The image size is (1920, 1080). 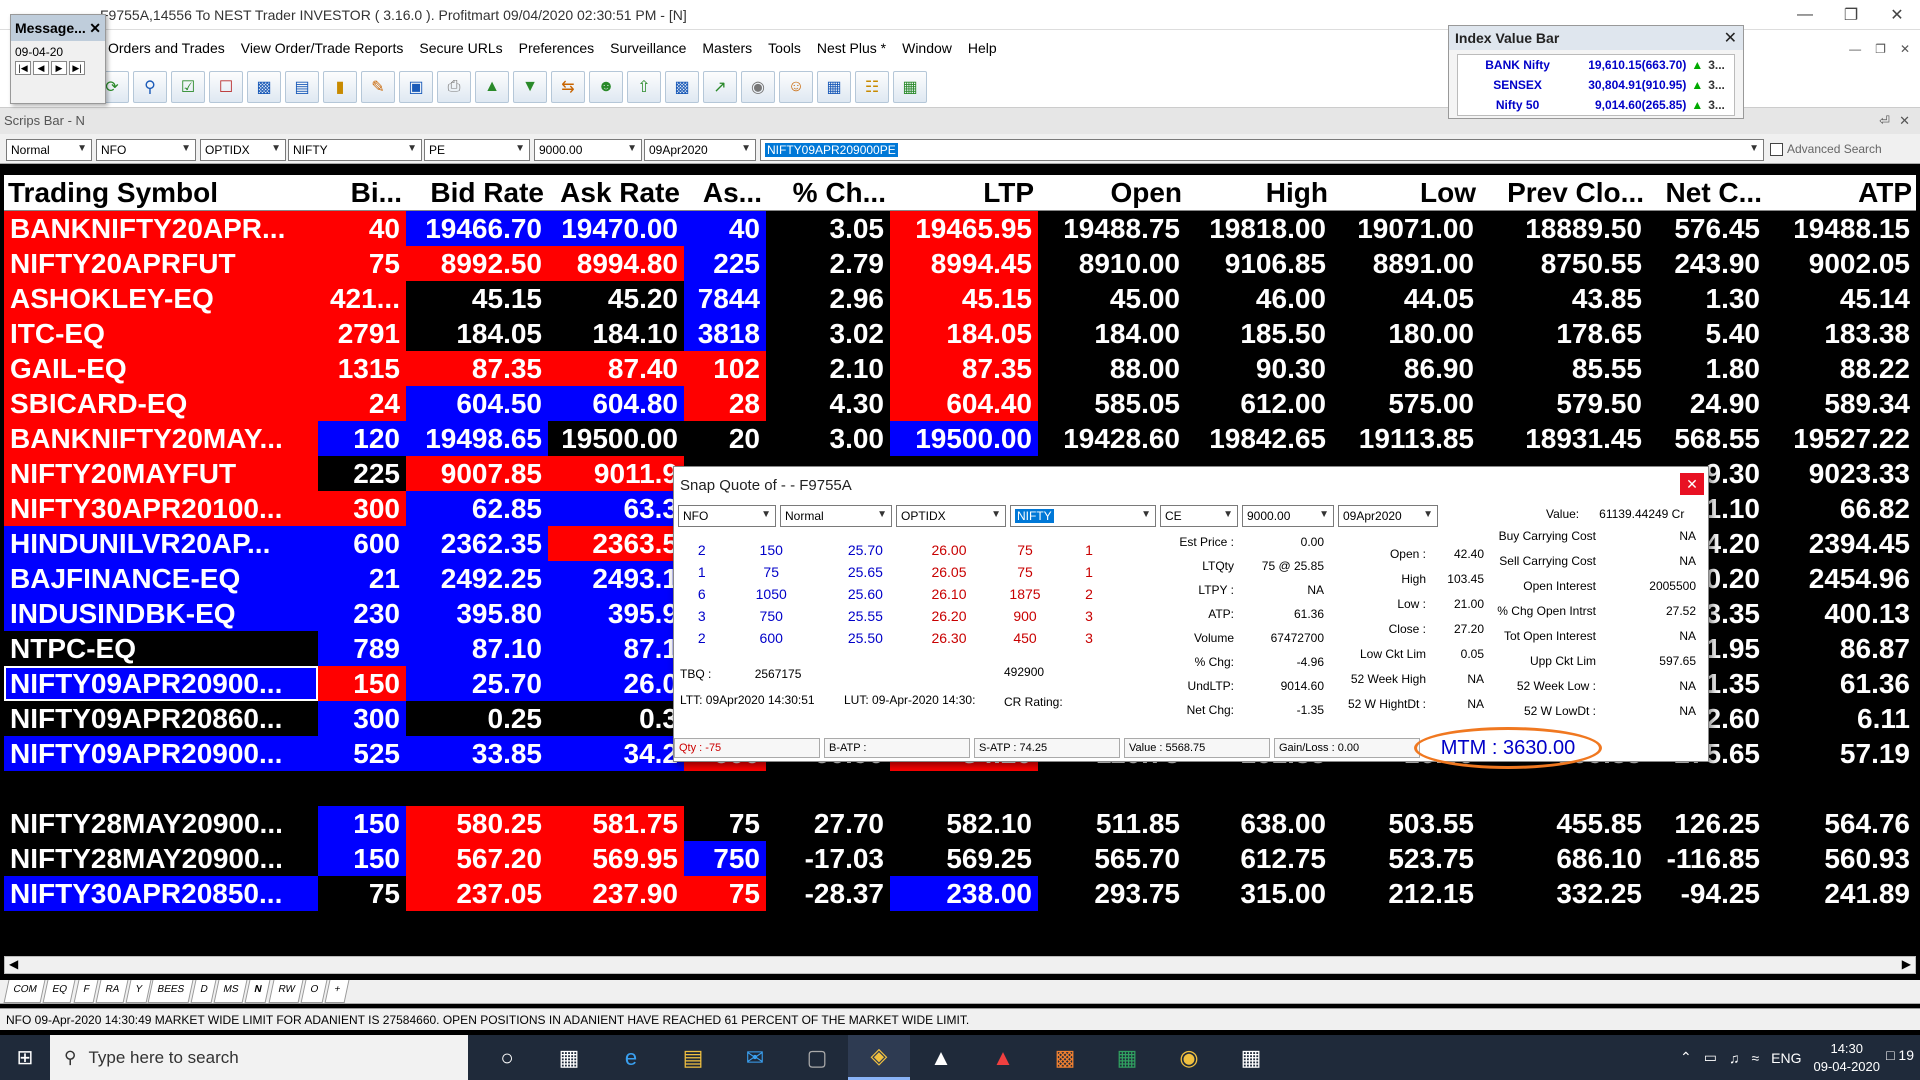 What do you see at coordinates (477, 192) in the screenshot?
I see `column-header: Bid Rate` at bounding box center [477, 192].